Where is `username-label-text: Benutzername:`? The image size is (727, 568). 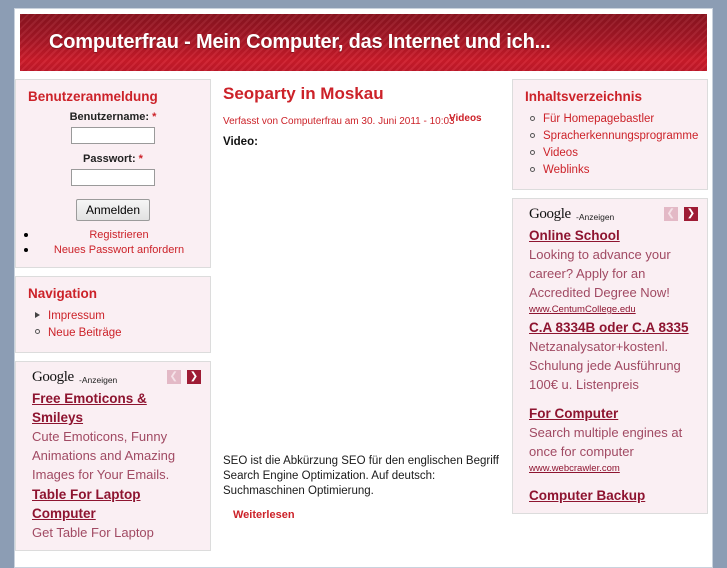
username-label-text: Benutzername: is located at coordinates (109, 117).